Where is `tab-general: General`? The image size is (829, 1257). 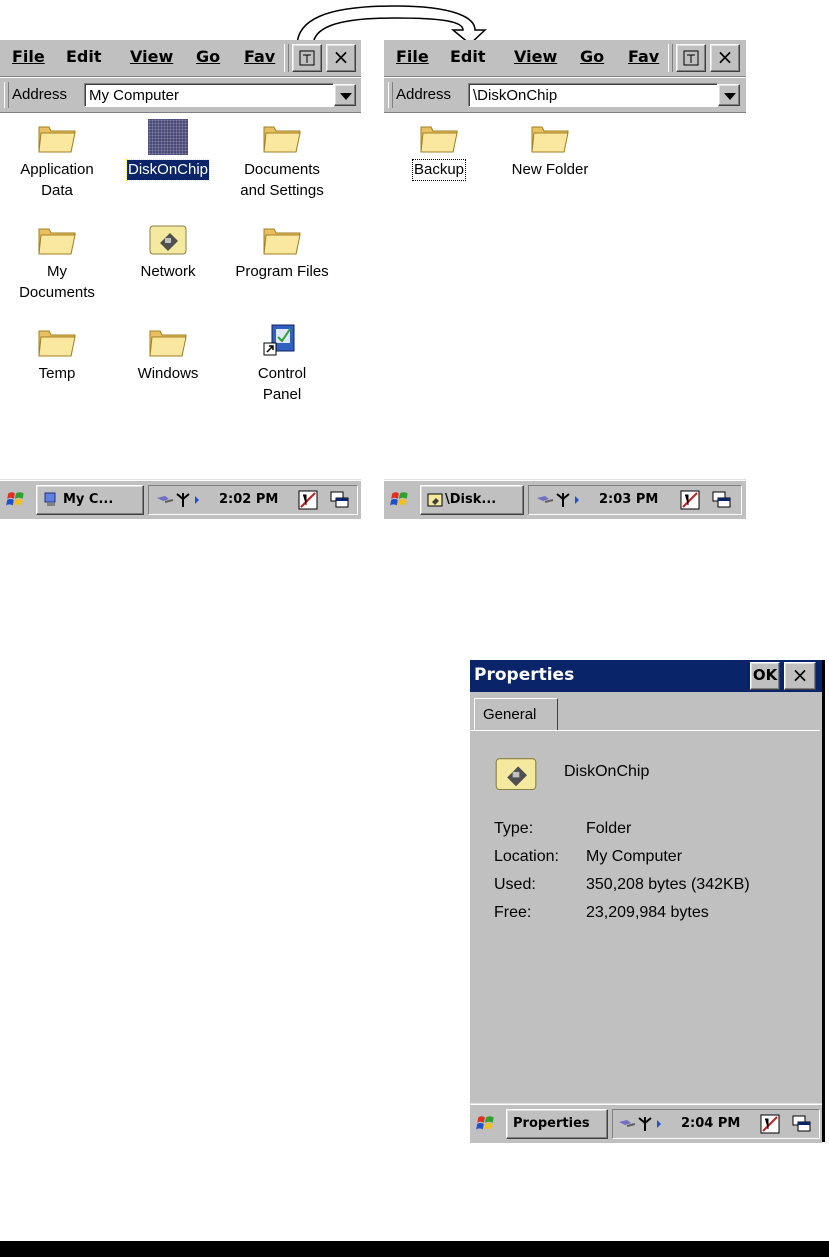 tab-general: General is located at coordinates (516, 714).